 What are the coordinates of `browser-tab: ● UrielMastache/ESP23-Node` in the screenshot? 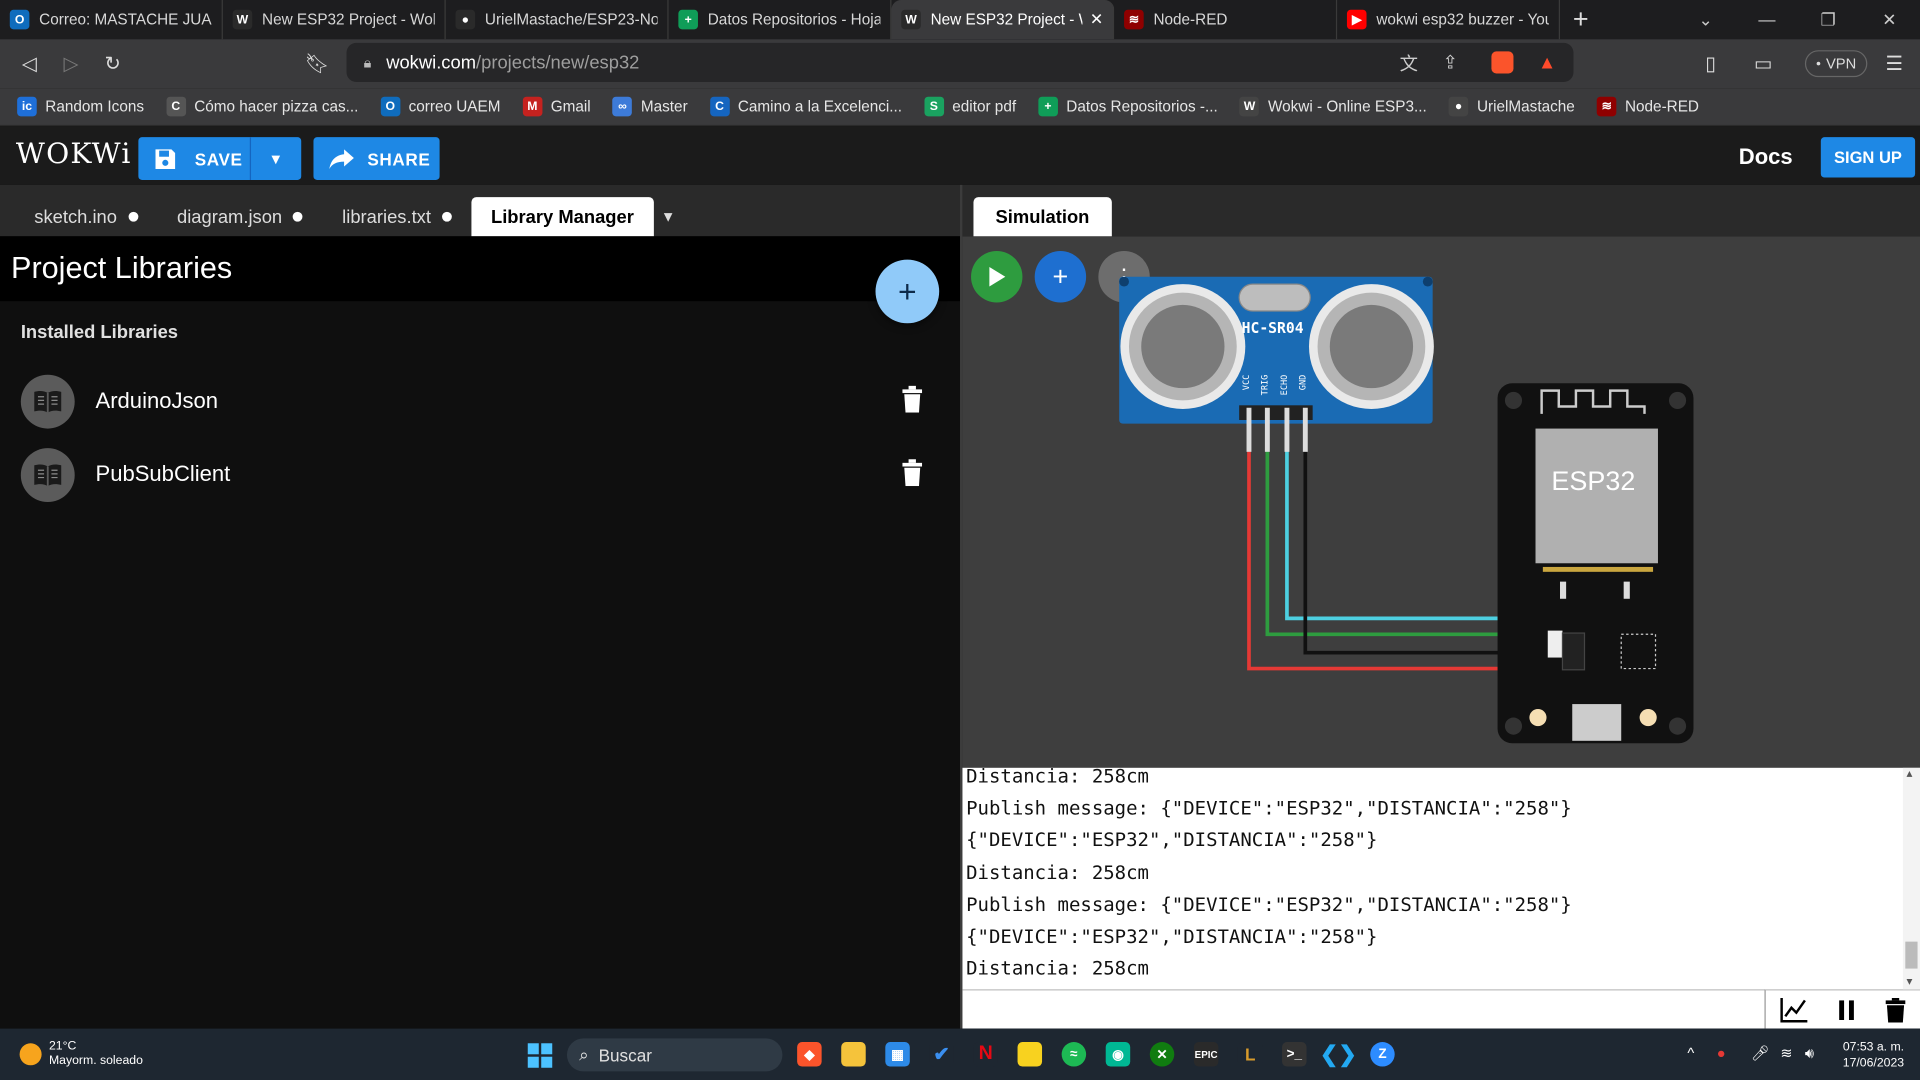 It's located at (557, 20).